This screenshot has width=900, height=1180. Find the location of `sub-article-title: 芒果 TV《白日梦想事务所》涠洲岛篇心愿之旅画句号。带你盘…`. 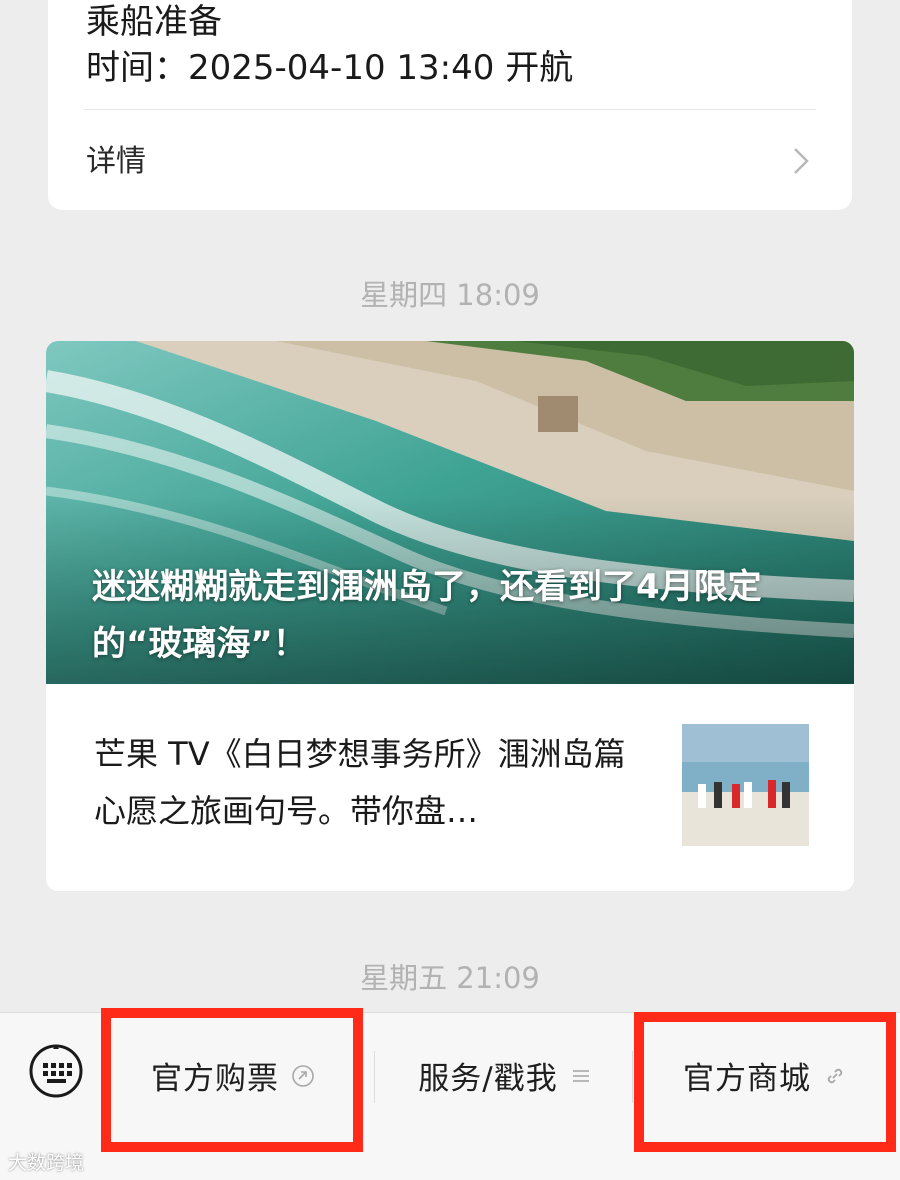

sub-article-title: 芒果 TV《白日梦想事务所》涠洲岛篇心愿之旅画句号。带你盘… is located at coordinates (360, 782).